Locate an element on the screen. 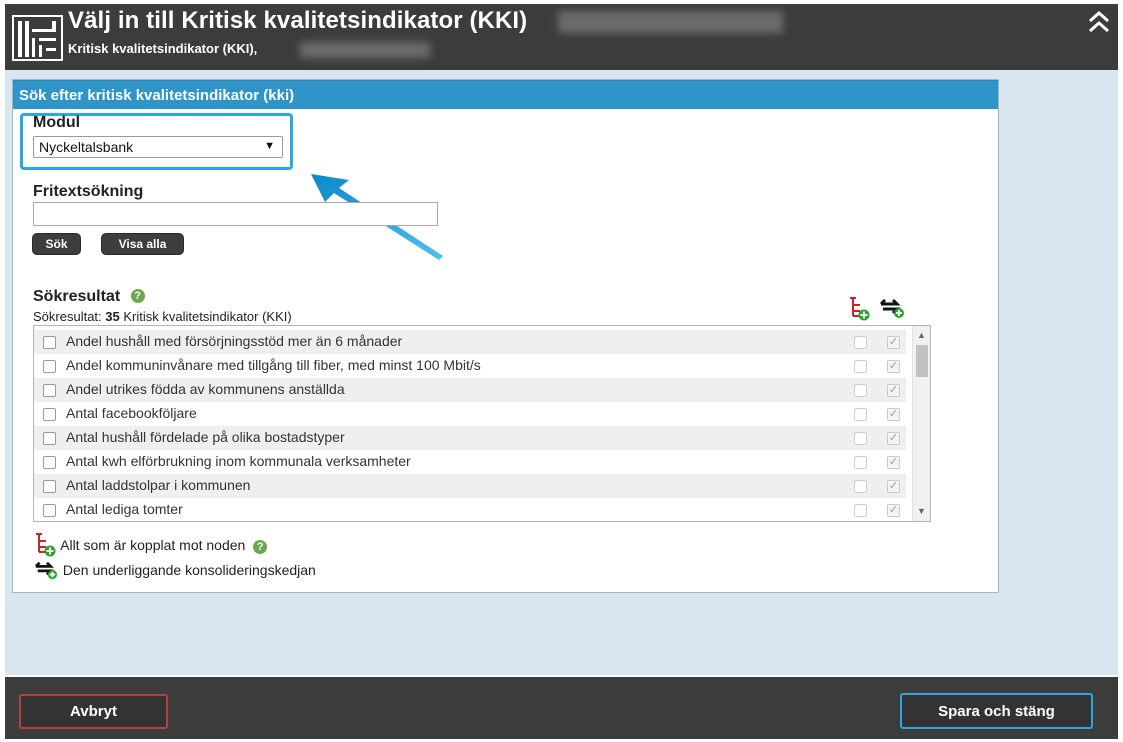 Image resolution: width=1123 pixels, height=742 pixels. list-item-label: Antal laddstolpar i kommunen is located at coordinates (158, 485).